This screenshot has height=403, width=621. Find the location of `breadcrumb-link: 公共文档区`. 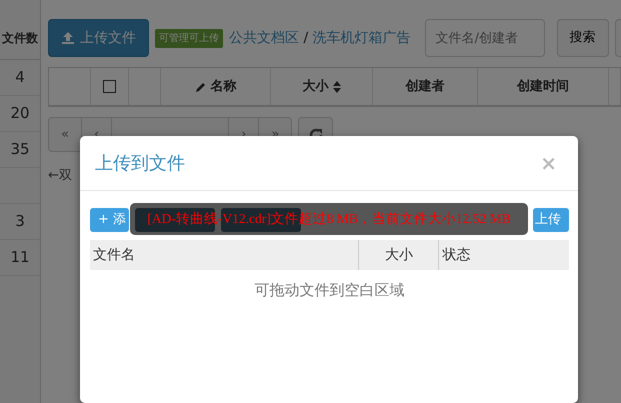

breadcrumb-link: 公共文档区 is located at coordinates (264, 38).